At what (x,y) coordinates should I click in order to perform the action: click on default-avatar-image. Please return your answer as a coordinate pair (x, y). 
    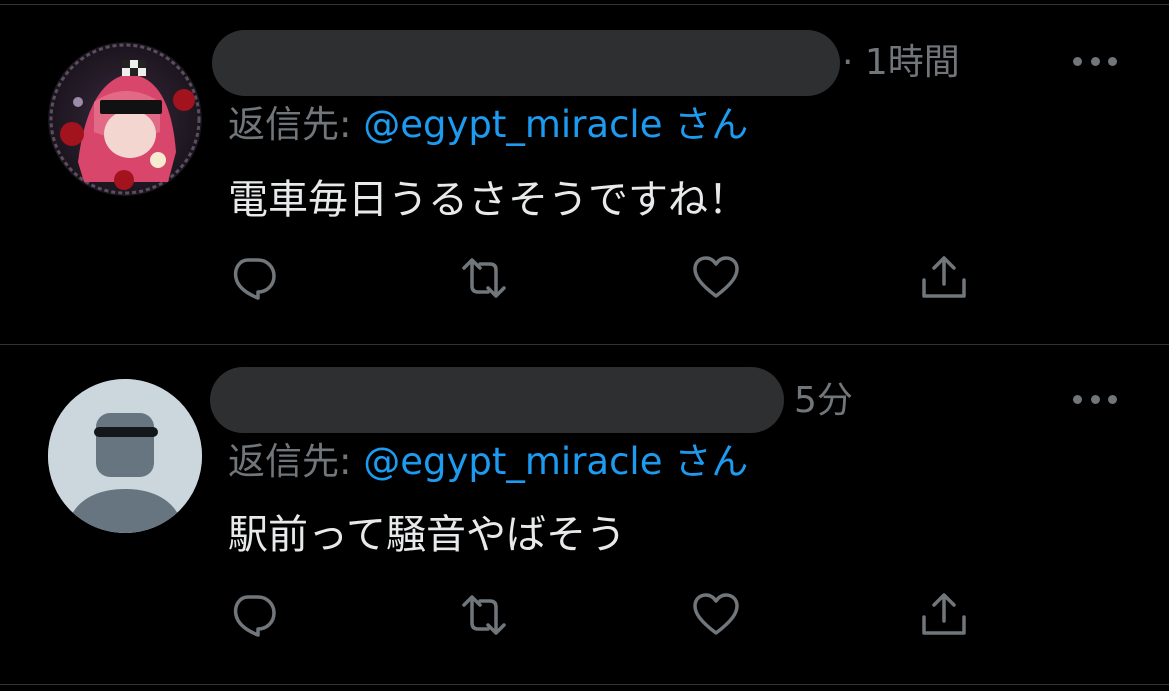
    Looking at the image, I should click on (125, 456).